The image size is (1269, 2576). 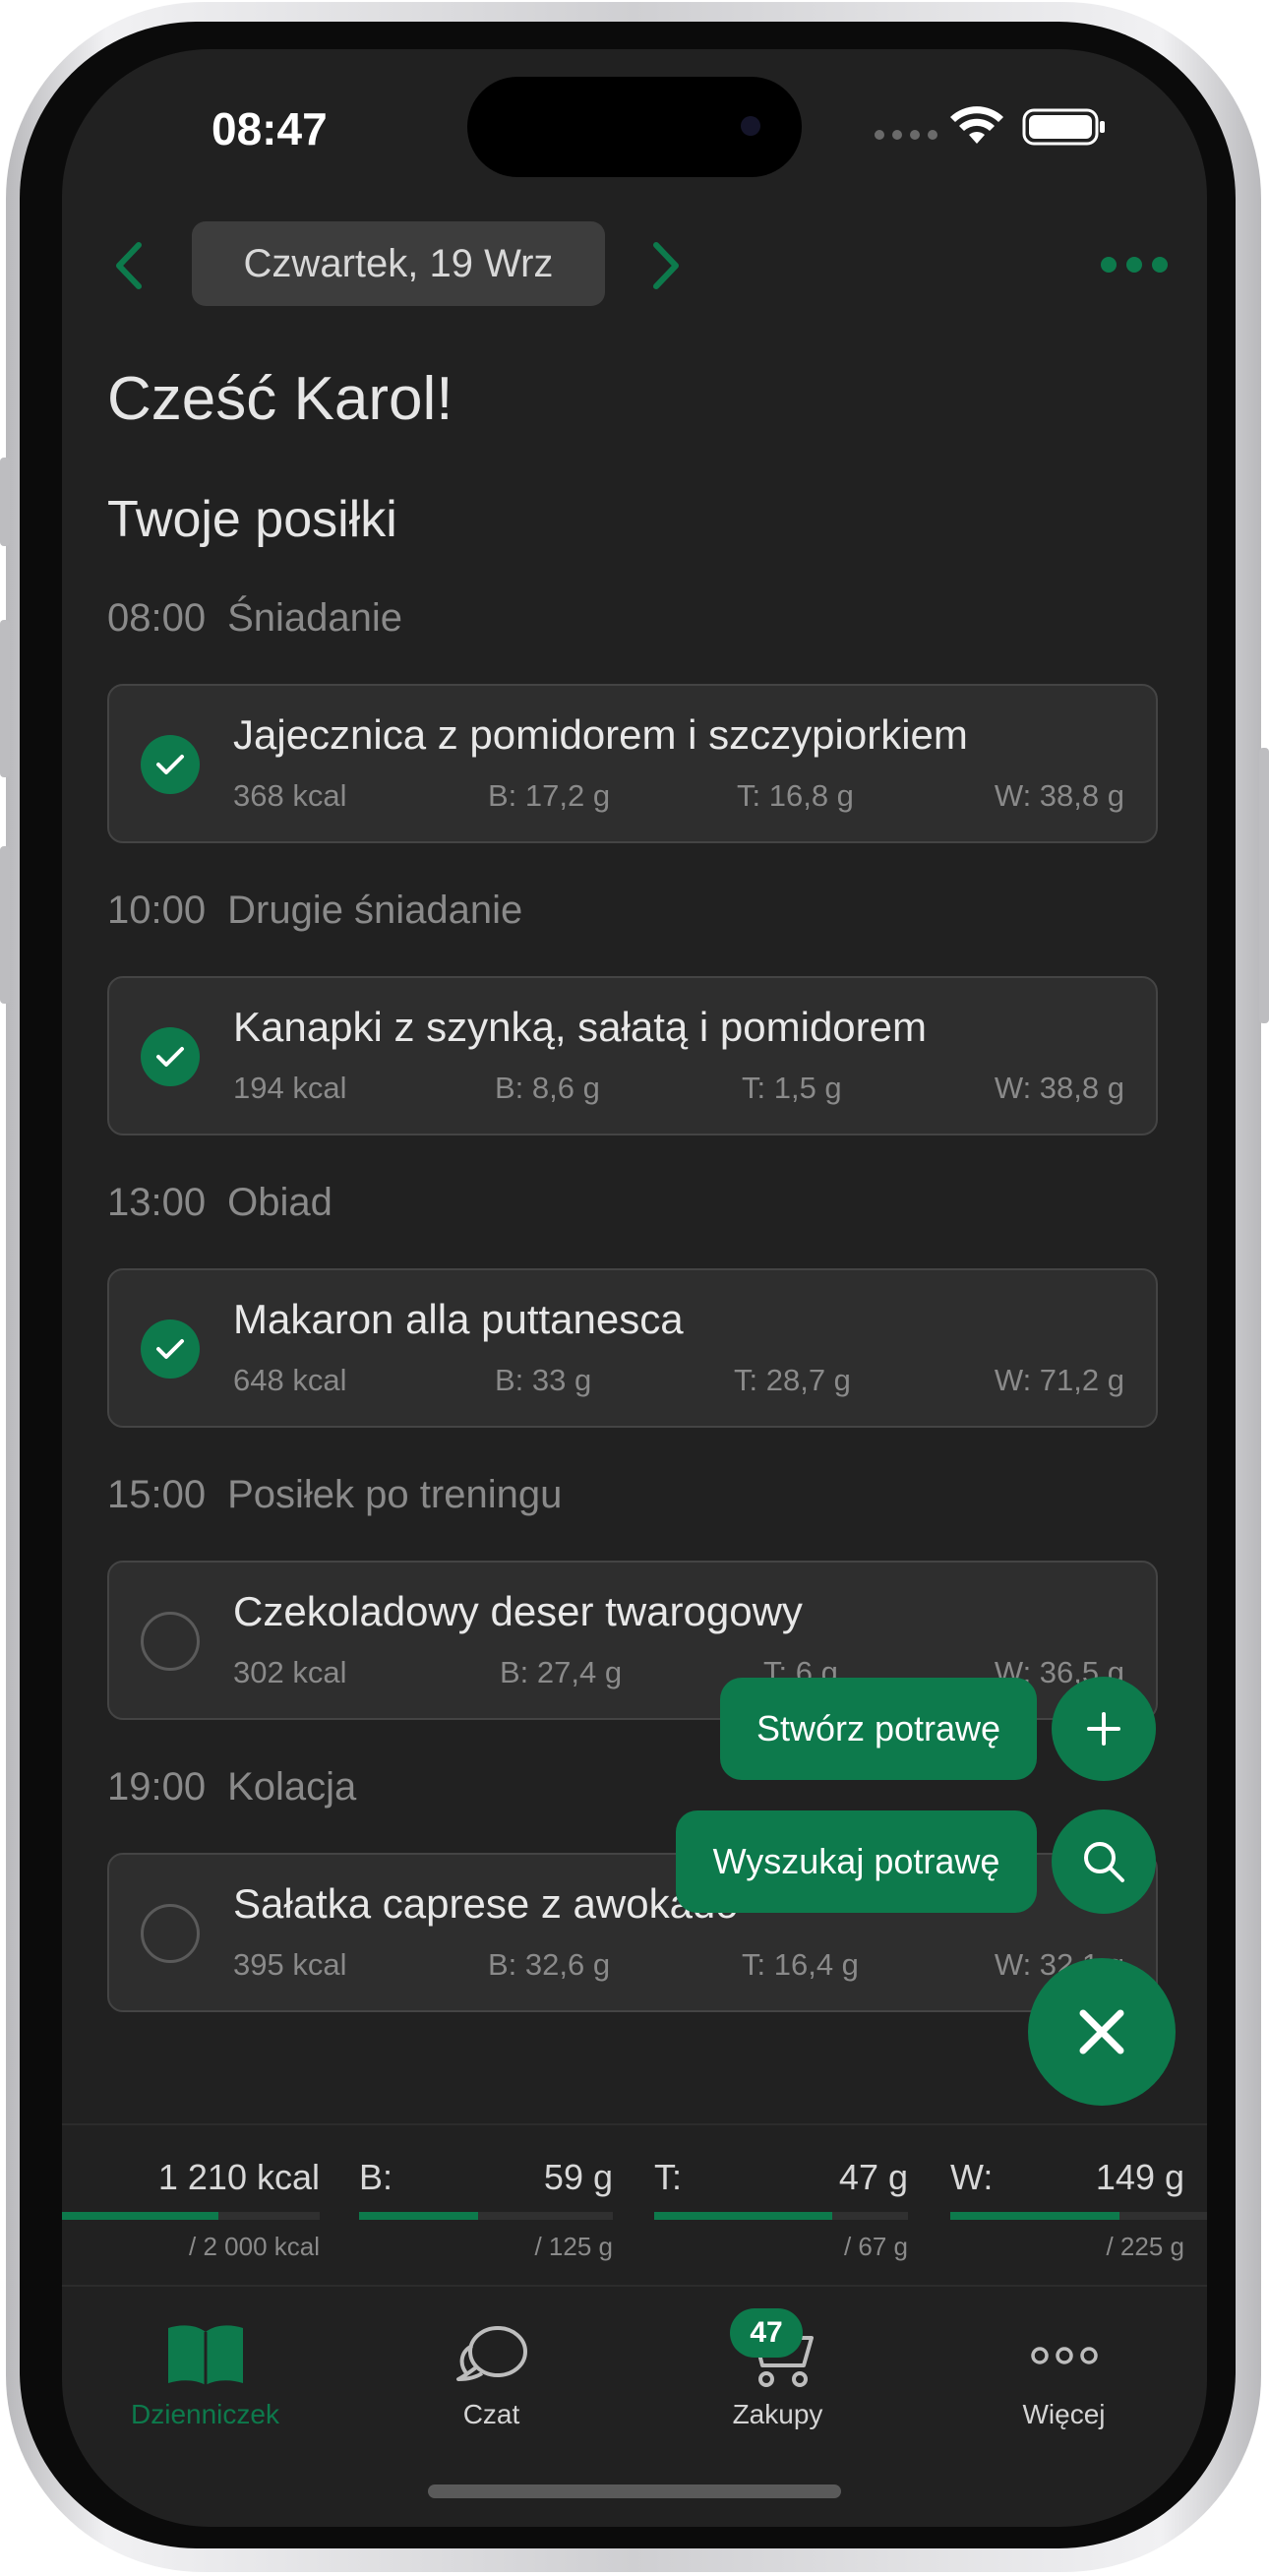 What do you see at coordinates (777, 2414) in the screenshot?
I see `tab-label: Zakupy` at bounding box center [777, 2414].